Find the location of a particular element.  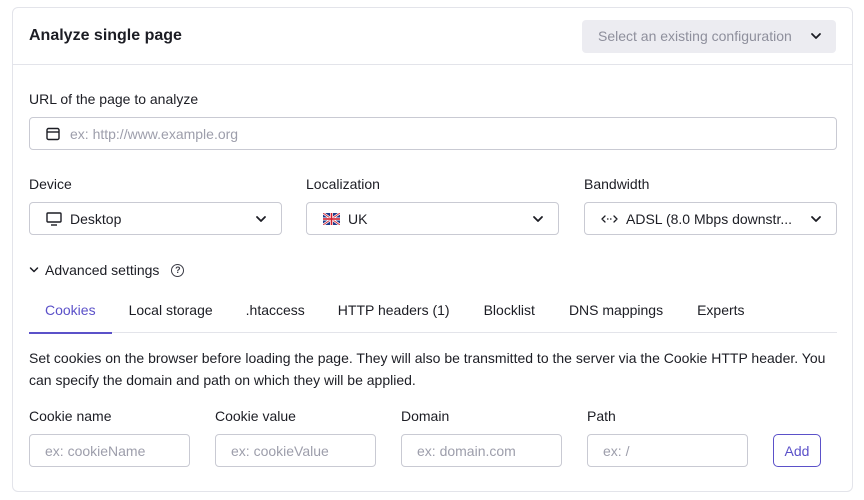

advanced-settings-toggle: Advanced settings ? is located at coordinates (107, 270).